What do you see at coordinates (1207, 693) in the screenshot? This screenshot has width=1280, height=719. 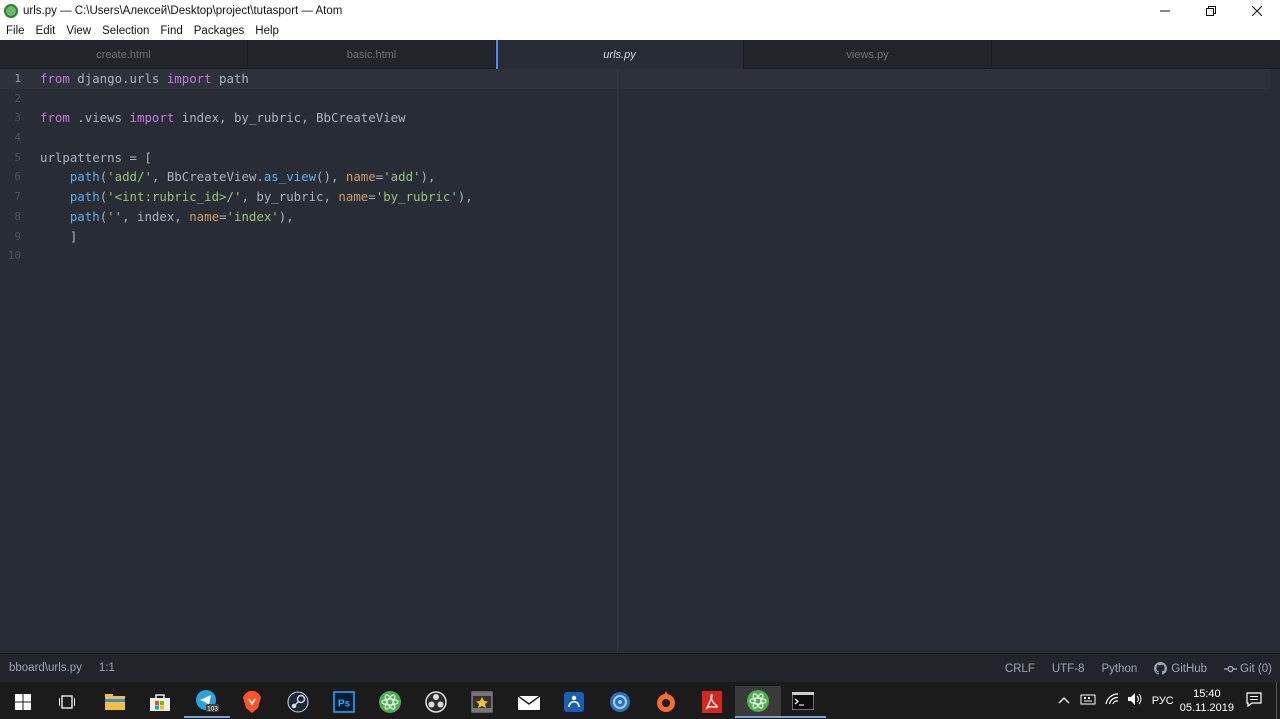 I see `clock-time: 15:40` at bounding box center [1207, 693].